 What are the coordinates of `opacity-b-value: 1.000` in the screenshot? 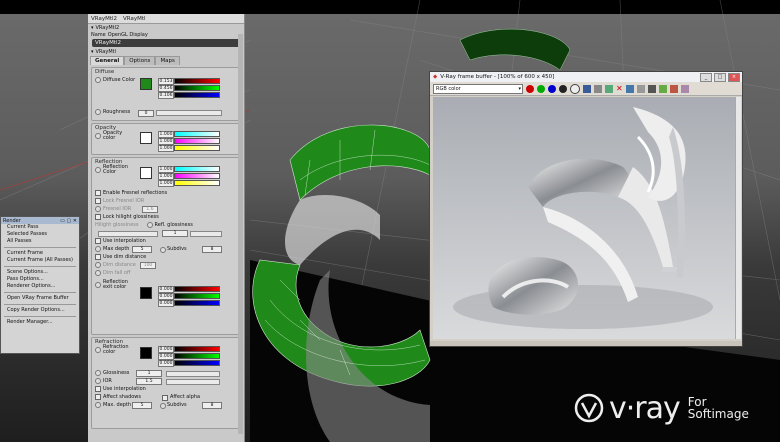 It's located at (166, 148).